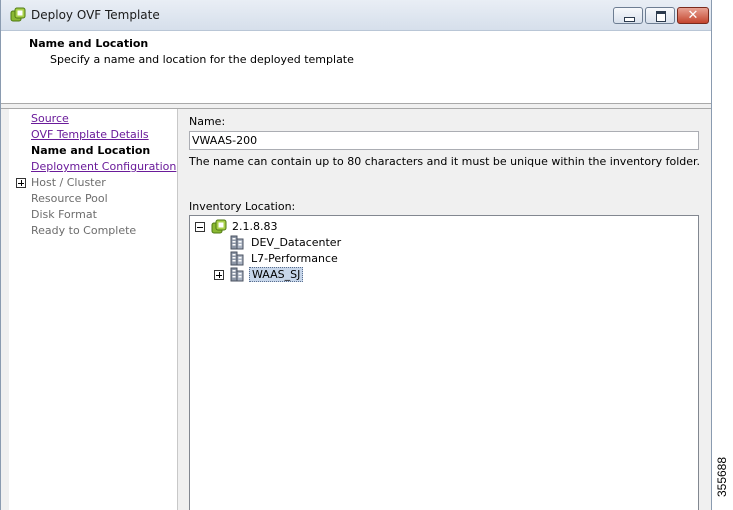 The width and height of the screenshot is (733, 510). Describe the element at coordinates (103, 166) in the screenshot. I see `step-deployment-configuration: Deployment Configuration` at that location.